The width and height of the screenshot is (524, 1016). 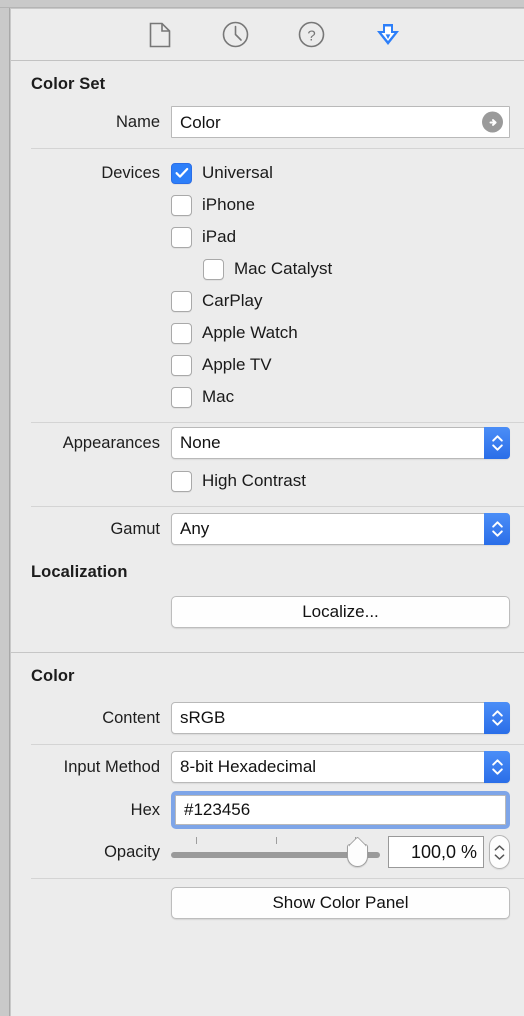 What do you see at coordinates (267, 237) in the screenshot?
I see `devices-row-ipad: iPad` at bounding box center [267, 237].